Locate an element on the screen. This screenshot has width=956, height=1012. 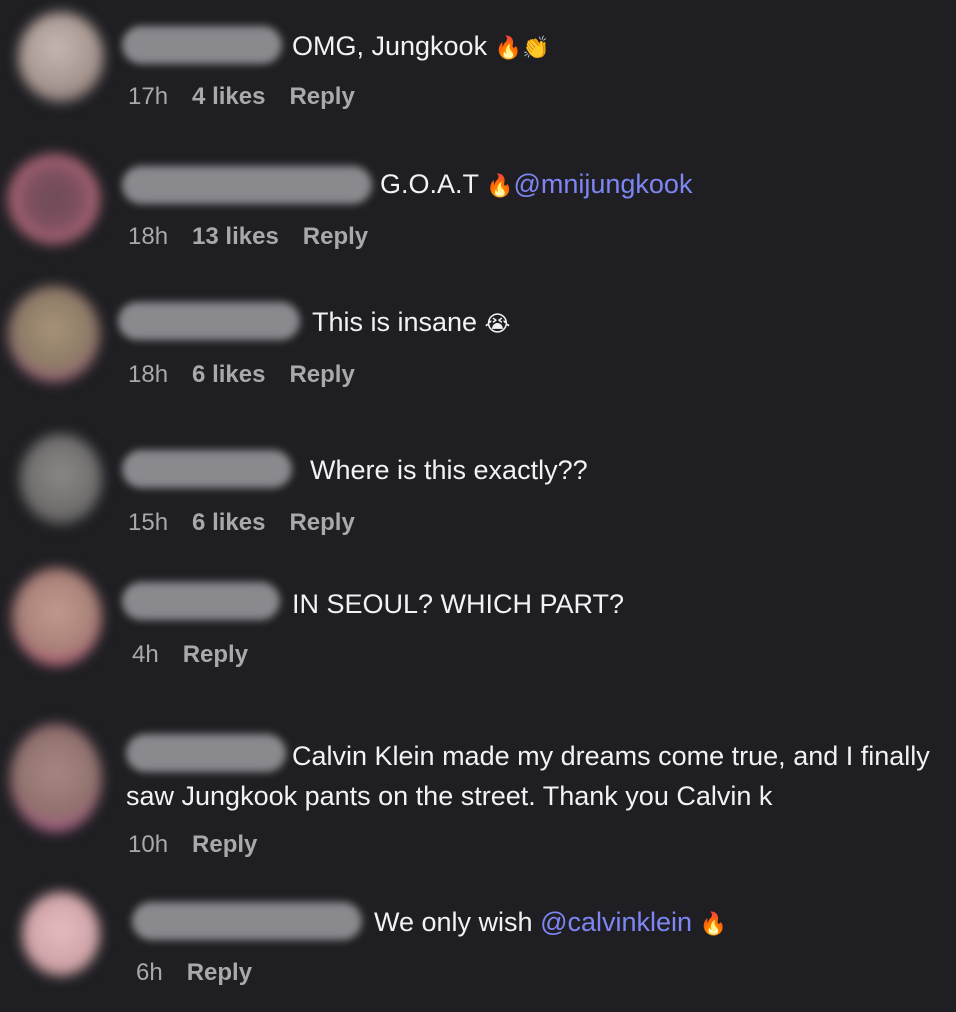
crying-face-emoji-icon: 😭 is located at coordinates (497, 324).